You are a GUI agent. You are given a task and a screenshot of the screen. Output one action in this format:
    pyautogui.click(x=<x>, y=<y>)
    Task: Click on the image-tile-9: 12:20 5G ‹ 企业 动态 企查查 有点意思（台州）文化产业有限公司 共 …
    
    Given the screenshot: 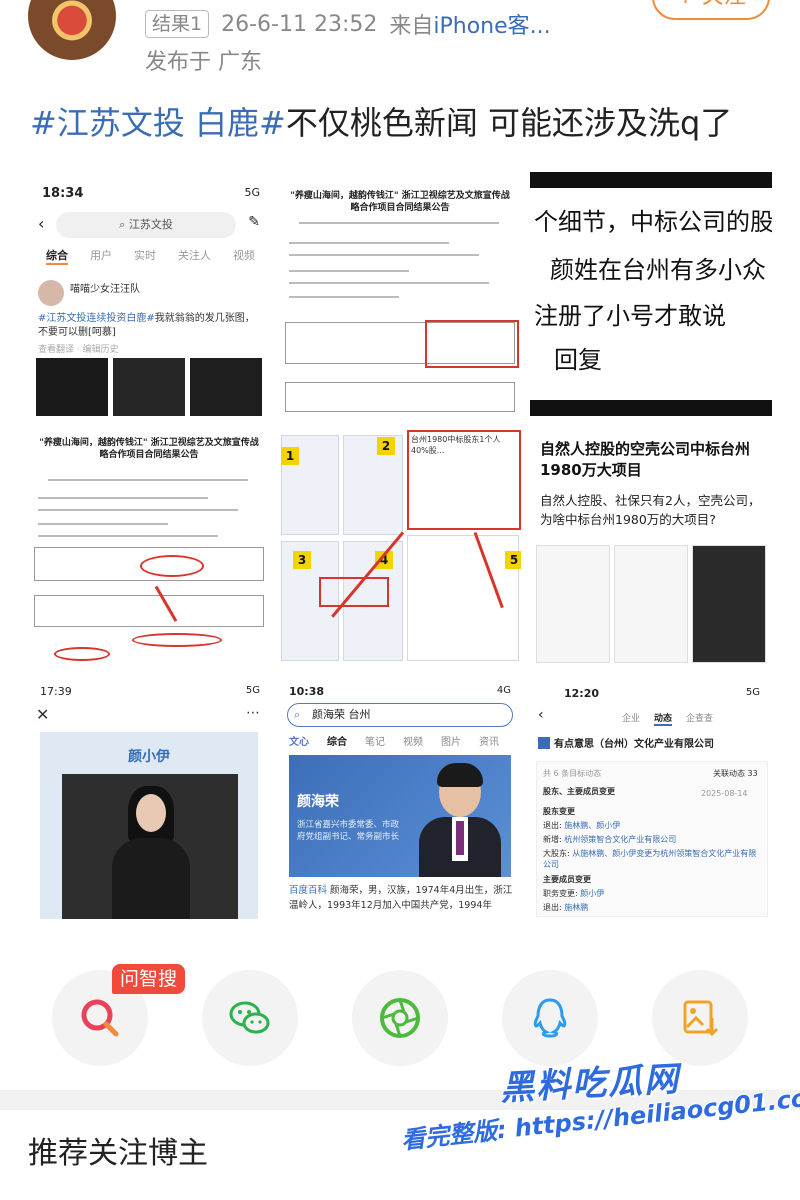 What is the action you would take?
    pyautogui.click(x=651, y=798)
    